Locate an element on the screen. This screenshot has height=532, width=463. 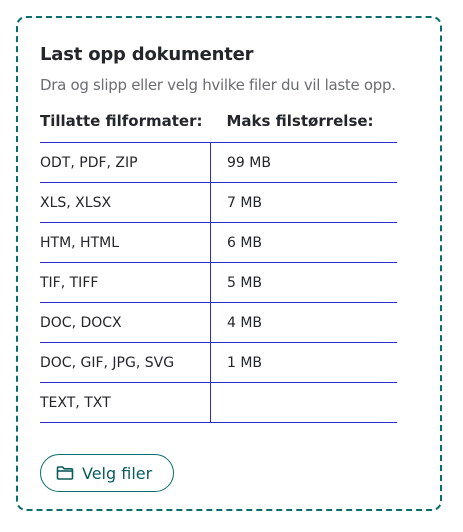
max-size-cell: 4 MB is located at coordinates (303, 322).